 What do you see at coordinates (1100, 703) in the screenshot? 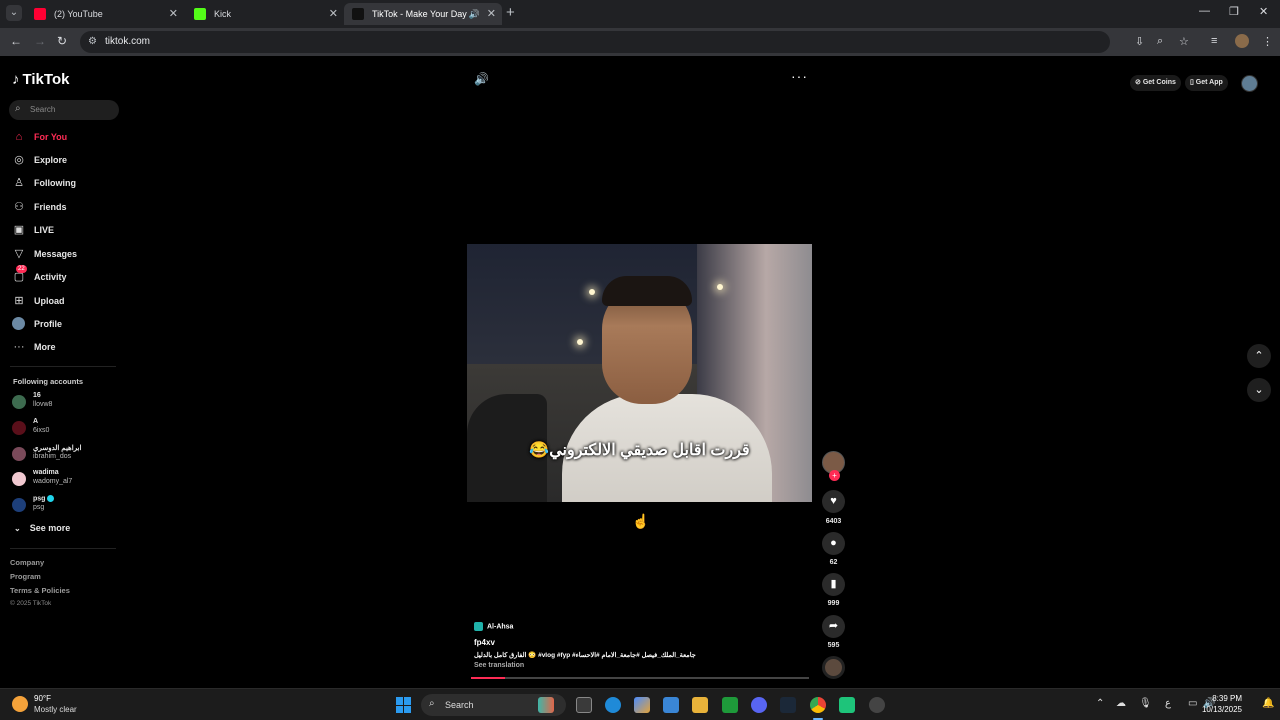
I see `show-hidden-icons: ⌃` at bounding box center [1100, 703].